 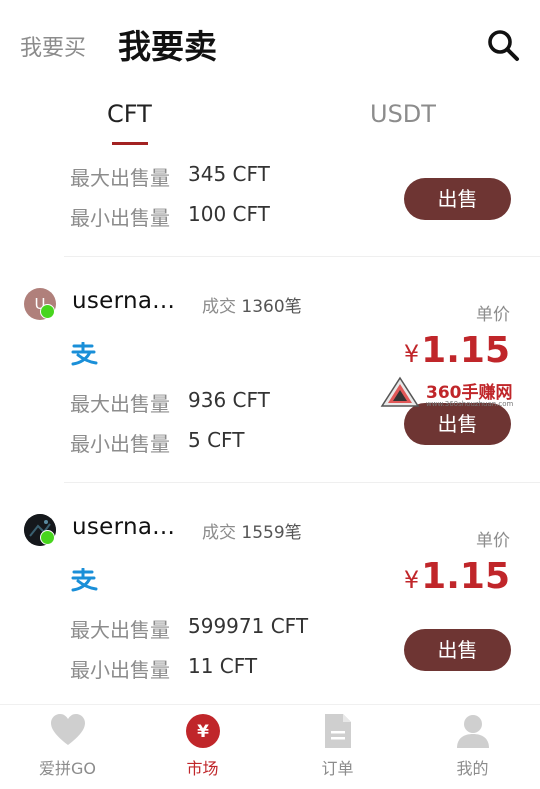 What do you see at coordinates (229, 174) in the screenshot?
I see `max-amount-value: 345 CFT` at bounding box center [229, 174].